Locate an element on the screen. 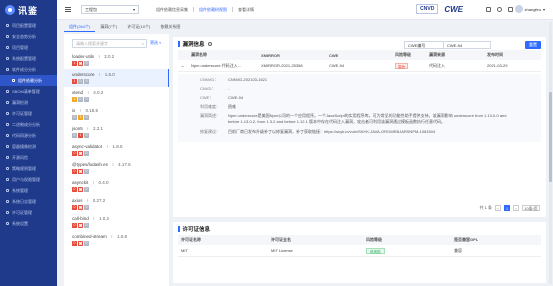  list-item: xtend ↑ 4.0.2 1 0 0 is located at coordinates (116, 96).